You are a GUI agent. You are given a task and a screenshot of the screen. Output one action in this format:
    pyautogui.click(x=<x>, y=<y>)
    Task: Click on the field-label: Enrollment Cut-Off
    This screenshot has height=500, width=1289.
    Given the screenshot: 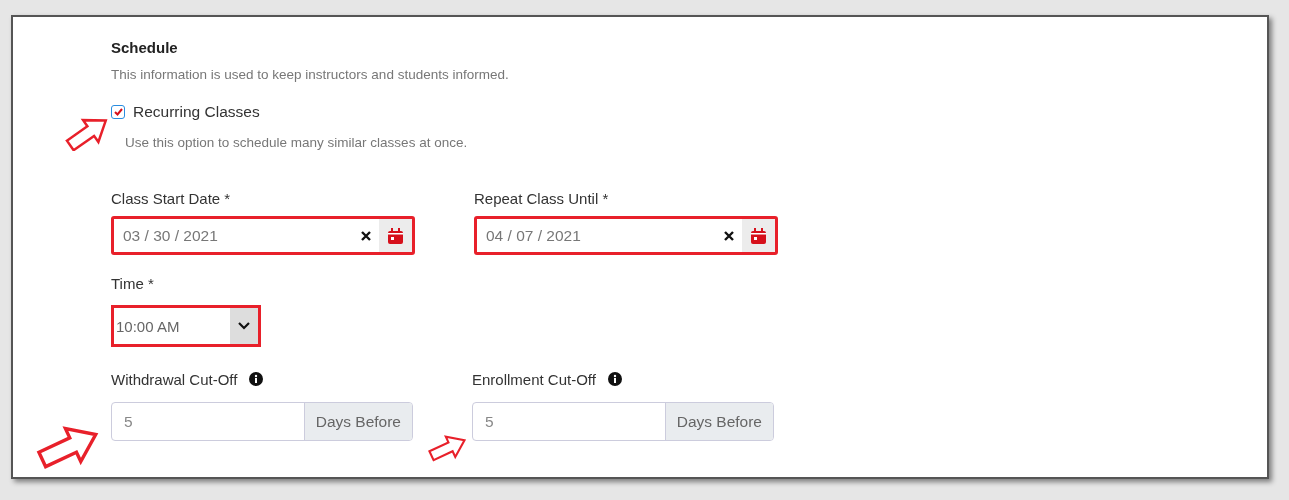 What is the action you would take?
    pyautogui.click(x=534, y=379)
    